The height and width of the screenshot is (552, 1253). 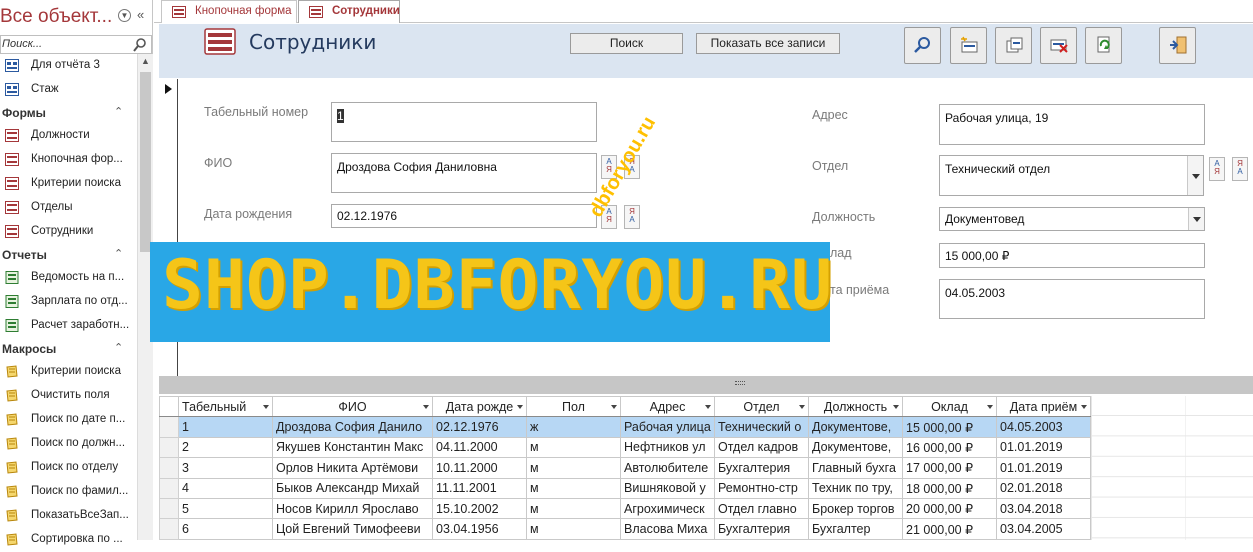 I want to click on table-cell: 04.11.2000, so click(x=479, y=447).